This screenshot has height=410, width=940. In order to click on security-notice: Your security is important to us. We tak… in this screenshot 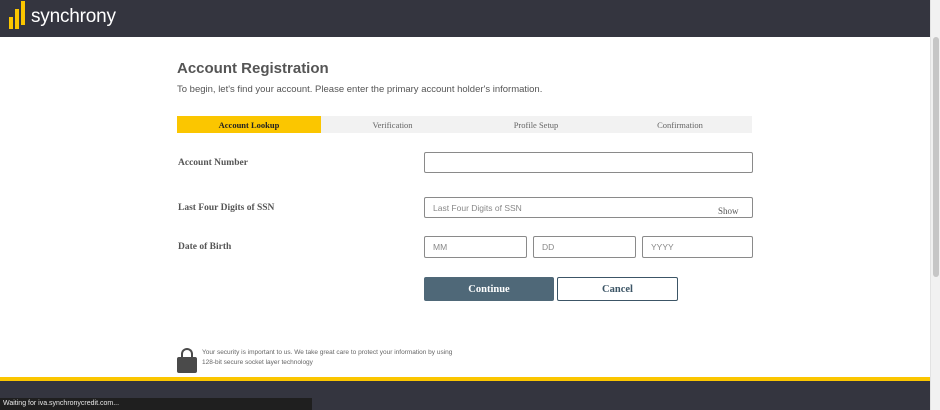, I will do `click(327, 357)`.